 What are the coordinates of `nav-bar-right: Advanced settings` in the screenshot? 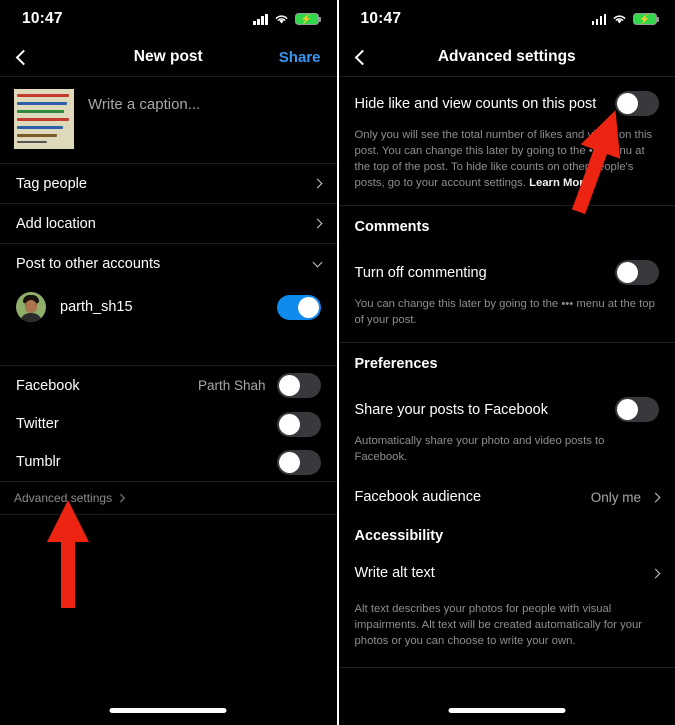 It's located at (507, 57).